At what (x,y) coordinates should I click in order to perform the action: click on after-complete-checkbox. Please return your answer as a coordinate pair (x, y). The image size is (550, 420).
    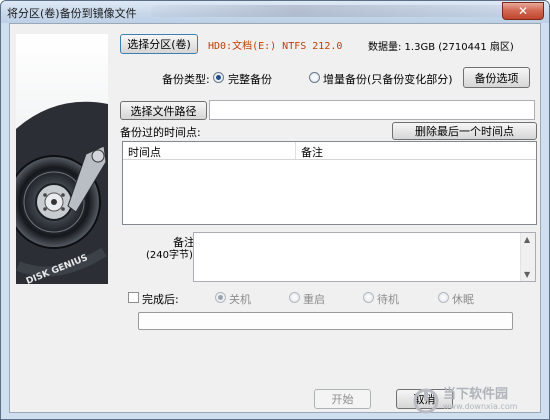
    Looking at the image, I should click on (133, 297).